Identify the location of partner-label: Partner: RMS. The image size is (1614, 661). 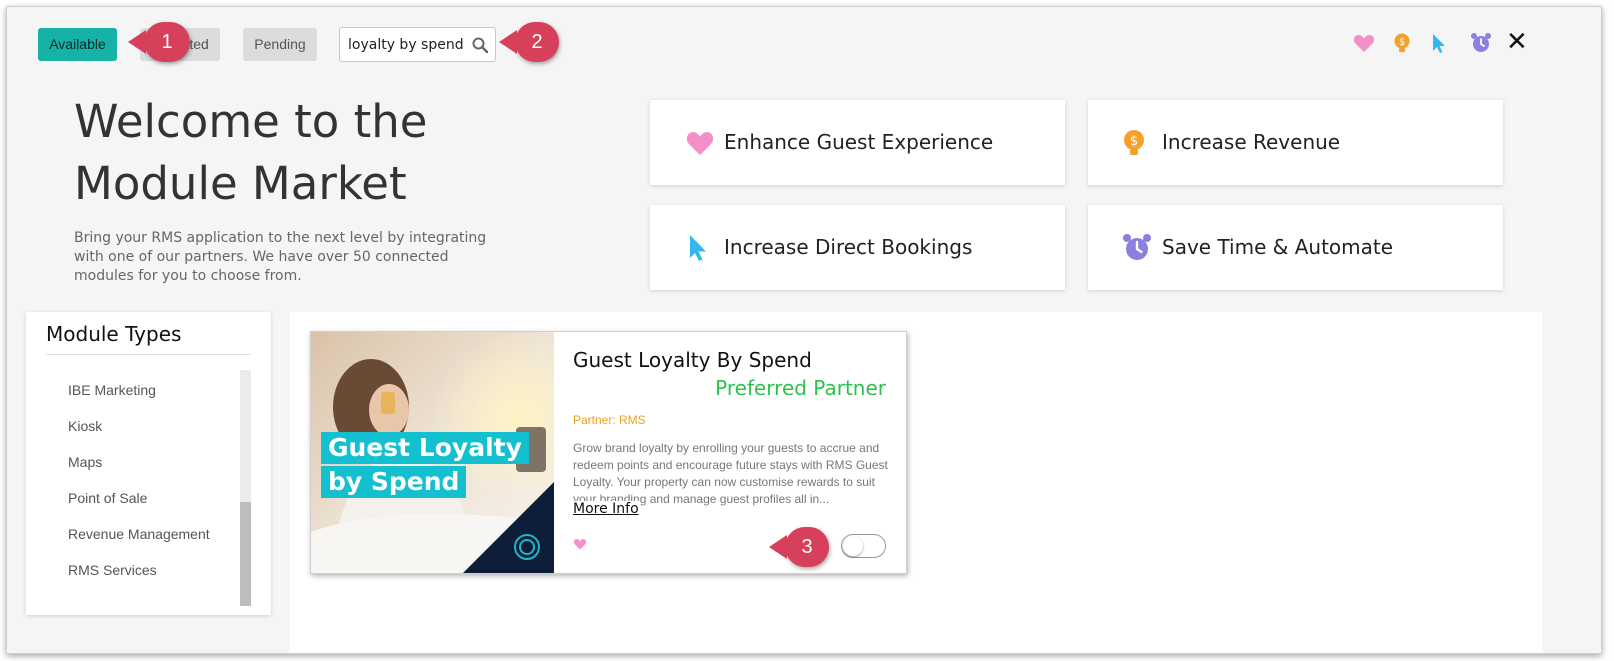
(609, 420).